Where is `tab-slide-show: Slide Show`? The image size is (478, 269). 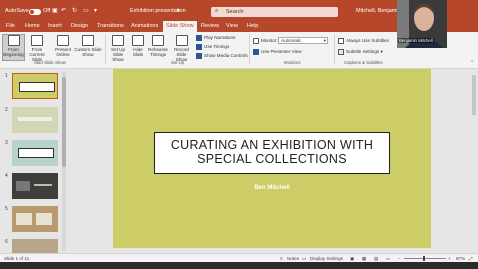 tab-slide-show: Slide Show is located at coordinates (180, 26).